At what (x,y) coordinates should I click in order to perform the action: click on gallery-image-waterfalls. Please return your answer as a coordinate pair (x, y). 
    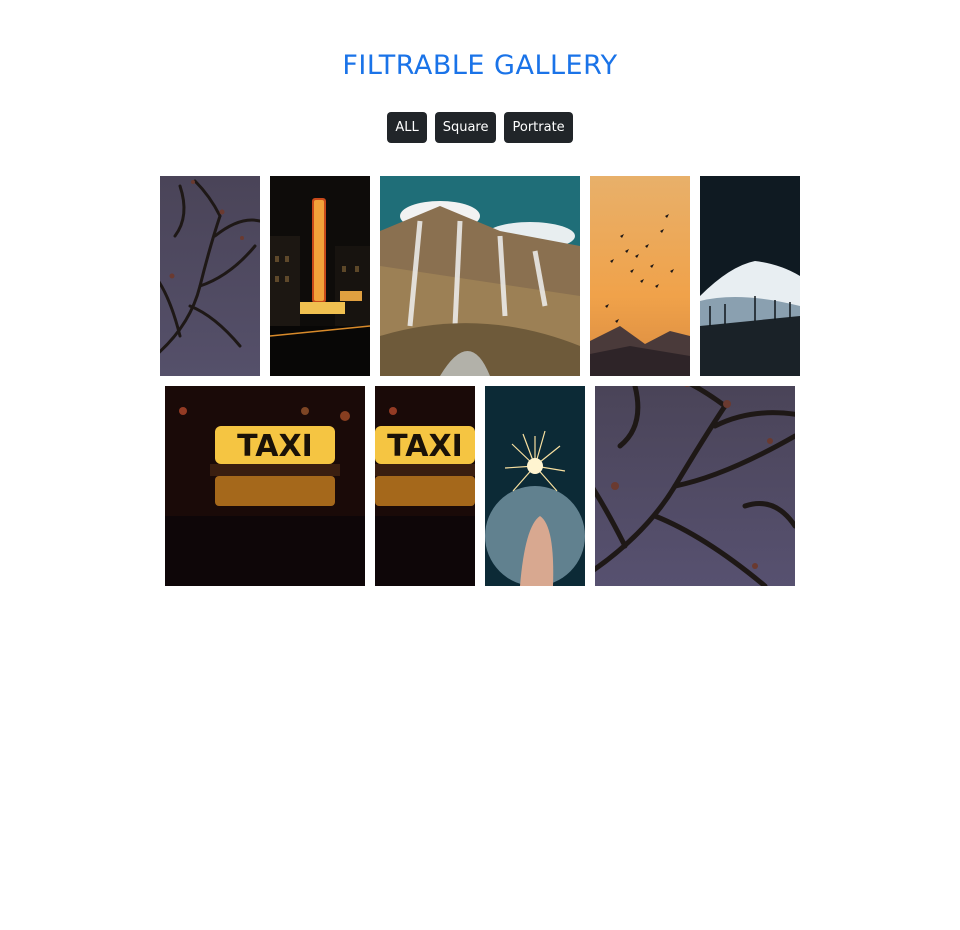
    Looking at the image, I should click on (480, 276).